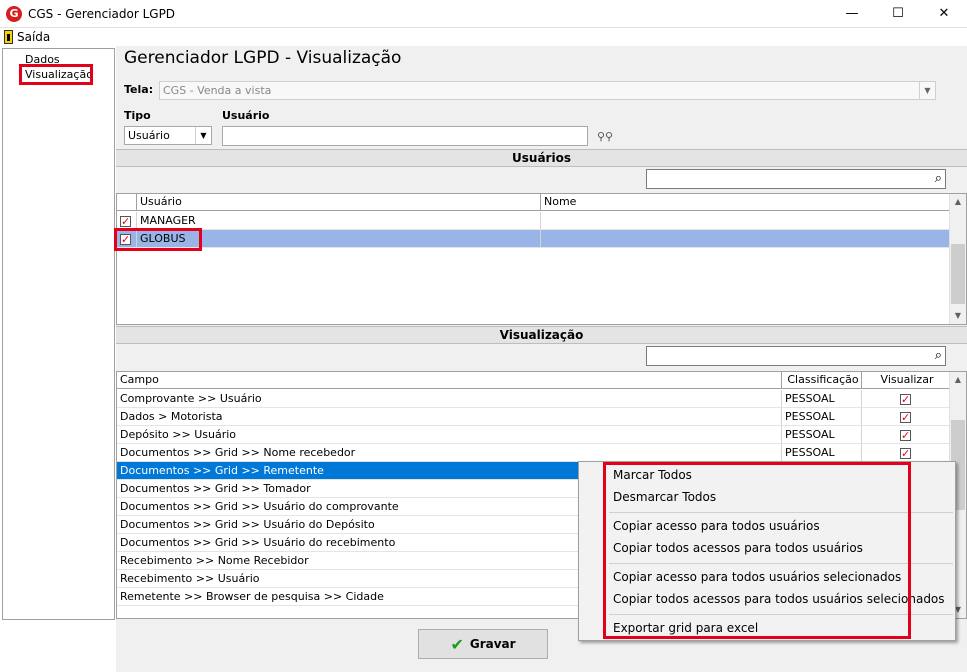 This screenshot has width=967, height=672. Describe the element at coordinates (483, 14) in the screenshot. I see `title-bar: G CGS - Gerenciador LGPD — ☐ ✕` at that location.